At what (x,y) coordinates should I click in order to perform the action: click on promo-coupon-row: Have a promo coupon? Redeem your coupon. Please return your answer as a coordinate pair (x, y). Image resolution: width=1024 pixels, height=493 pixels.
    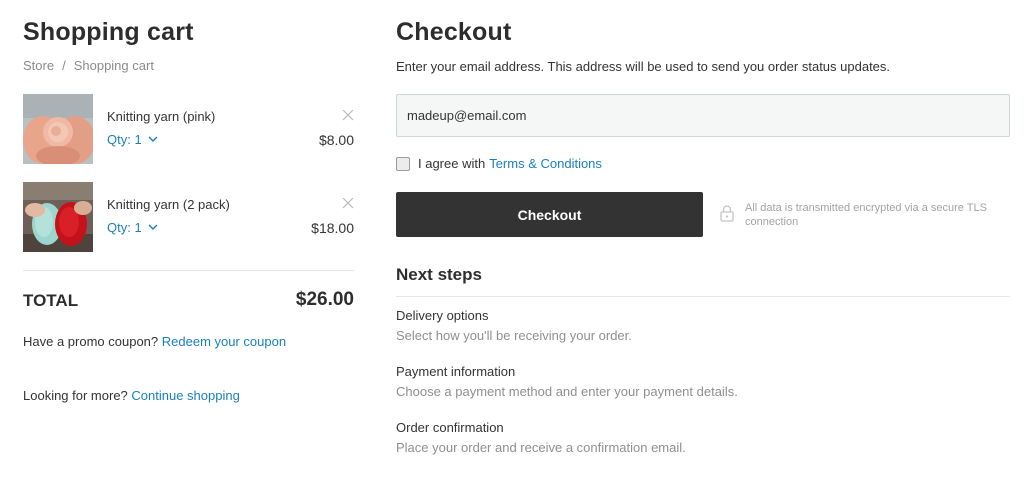
    Looking at the image, I should click on (154, 341).